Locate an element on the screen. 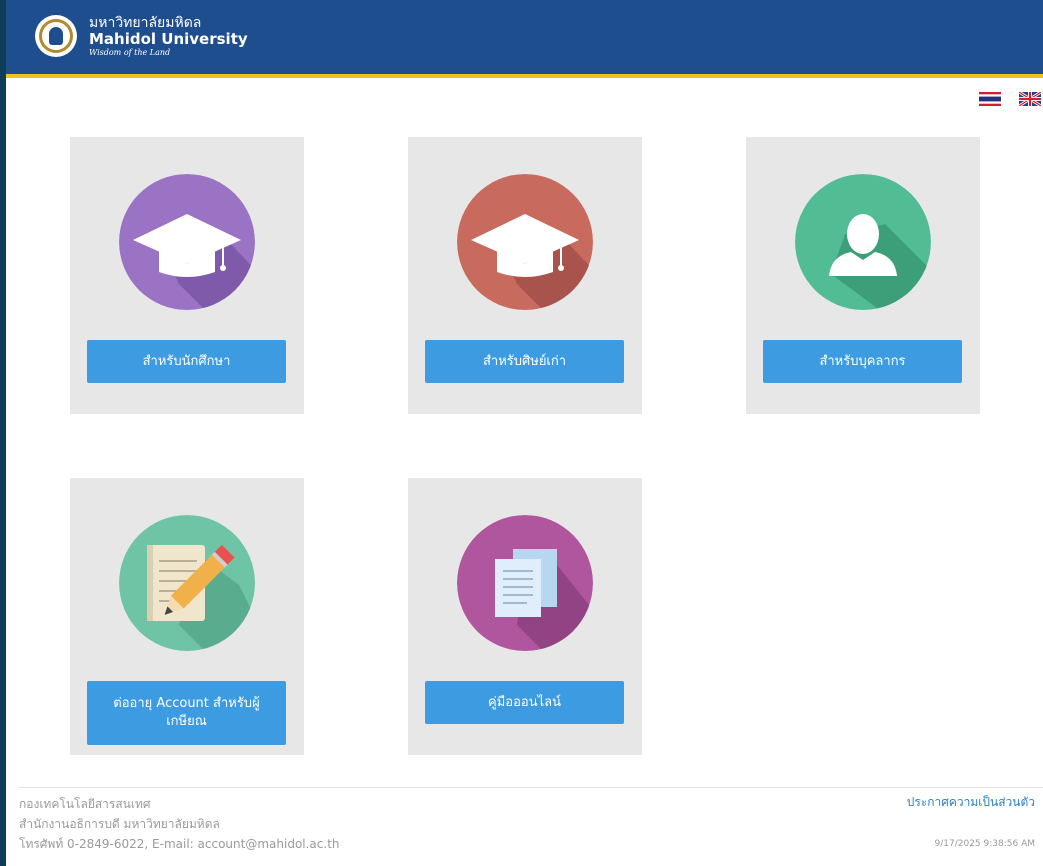  card-retiree-renewal: ต่ออายุ Account สำหรับผู้เกษียณ is located at coordinates (187, 616).